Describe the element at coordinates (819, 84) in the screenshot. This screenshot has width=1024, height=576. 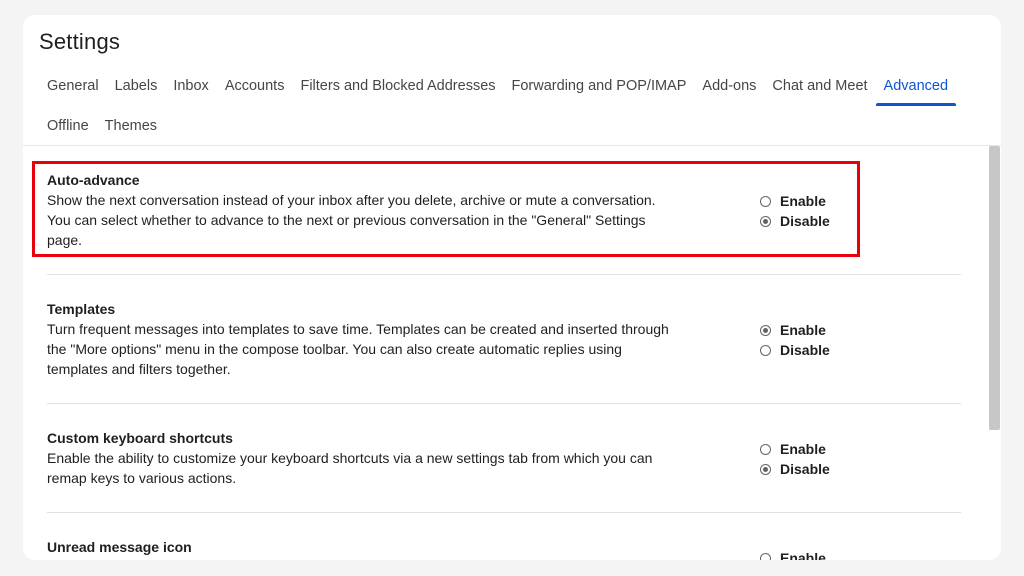
I see `tab-chat-meet: Chat and Meet` at that location.